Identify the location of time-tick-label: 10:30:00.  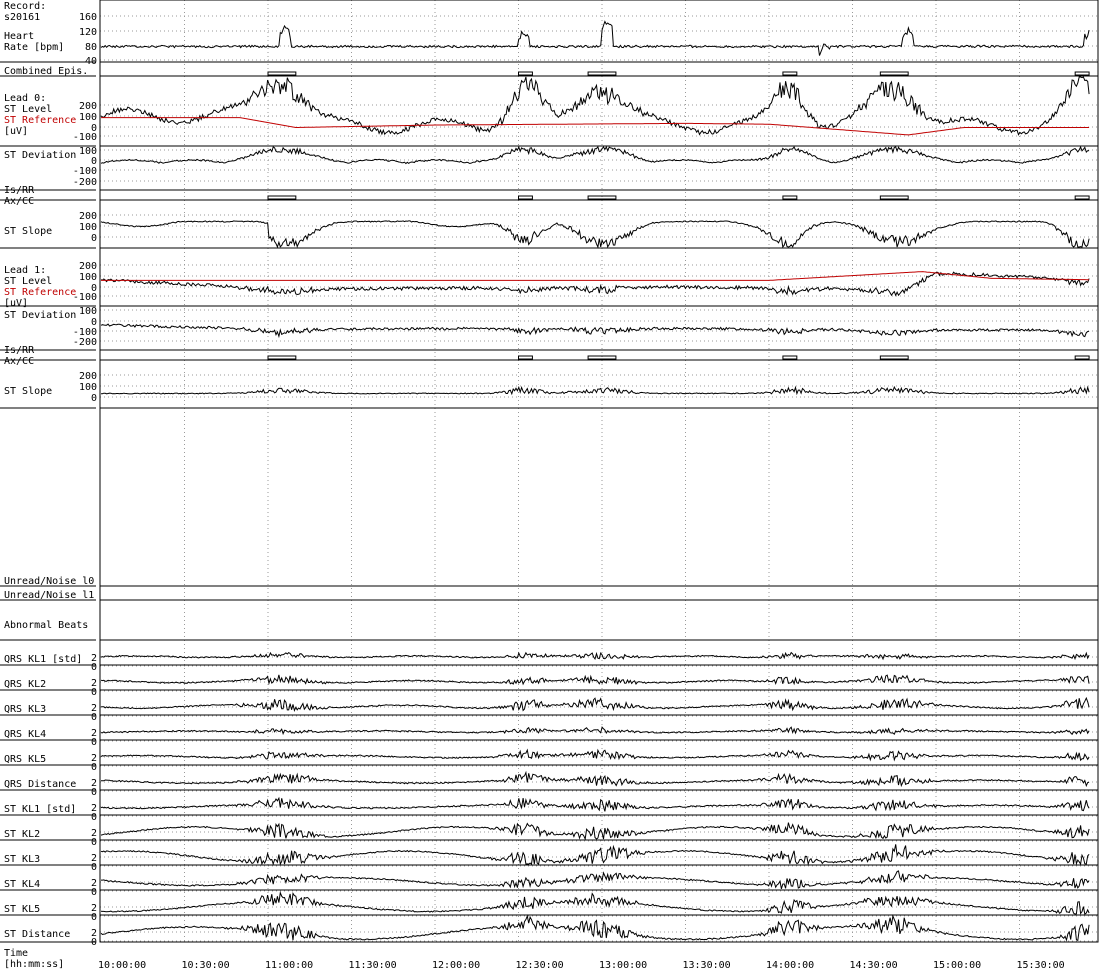
(206, 965).